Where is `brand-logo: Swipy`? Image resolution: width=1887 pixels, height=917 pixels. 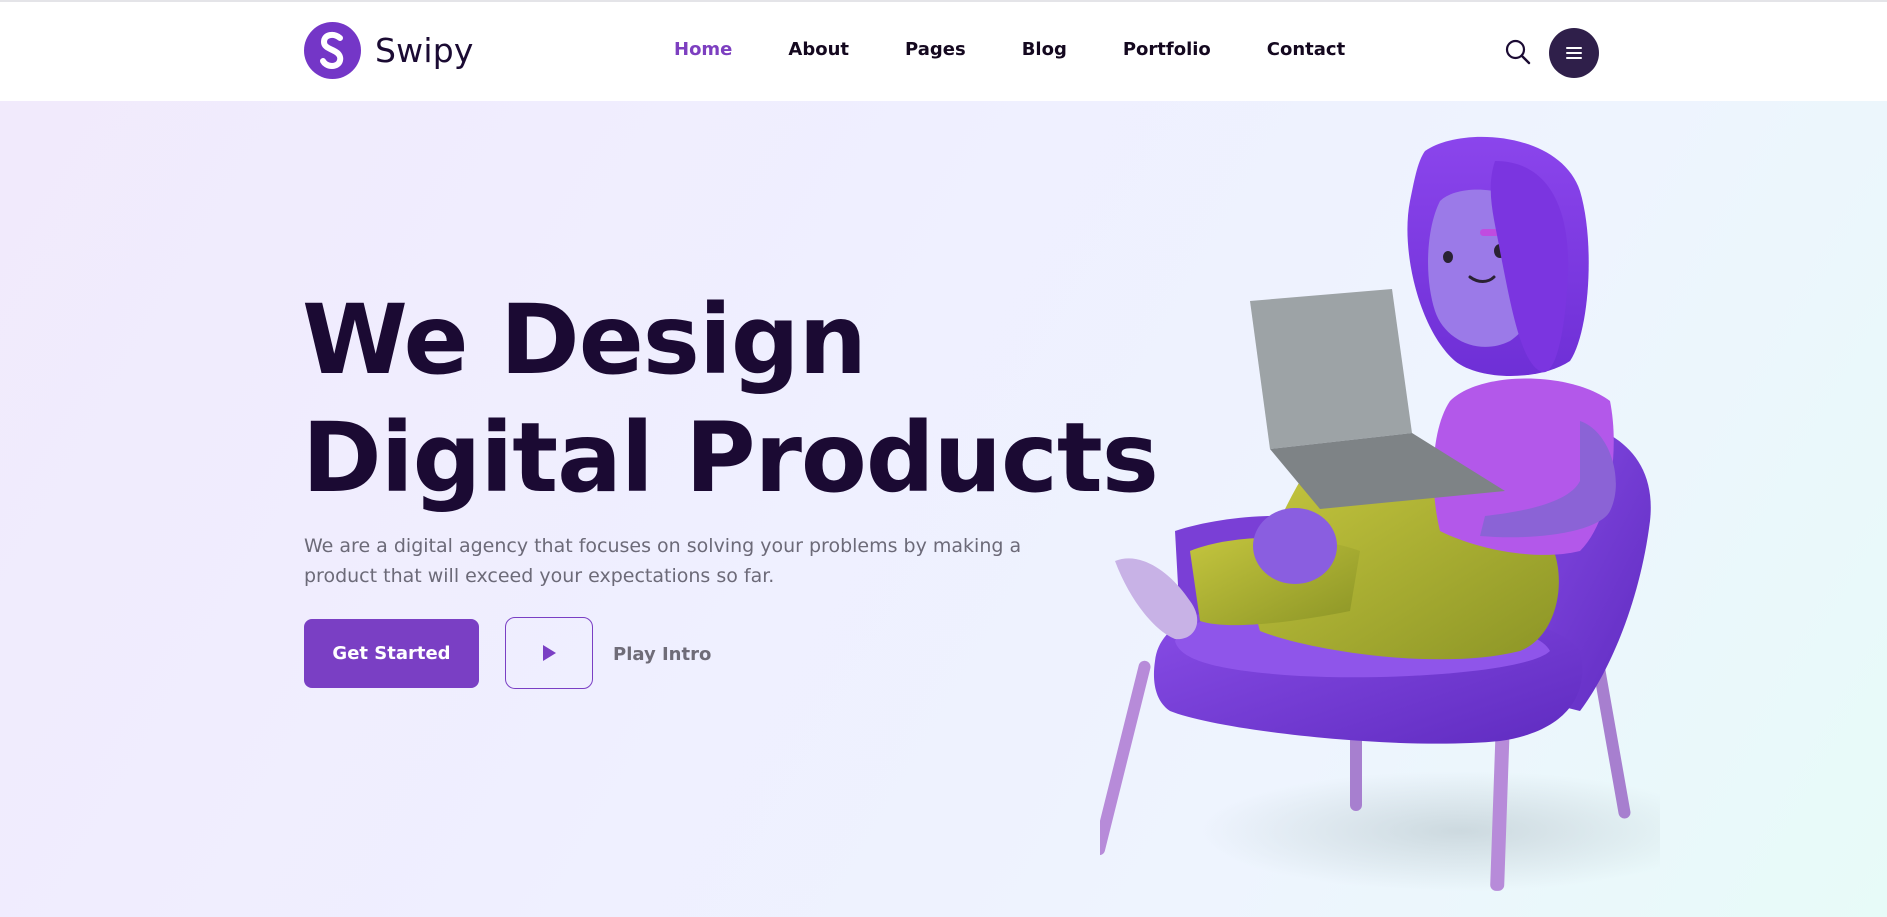
brand-logo: Swipy is located at coordinates (389, 50).